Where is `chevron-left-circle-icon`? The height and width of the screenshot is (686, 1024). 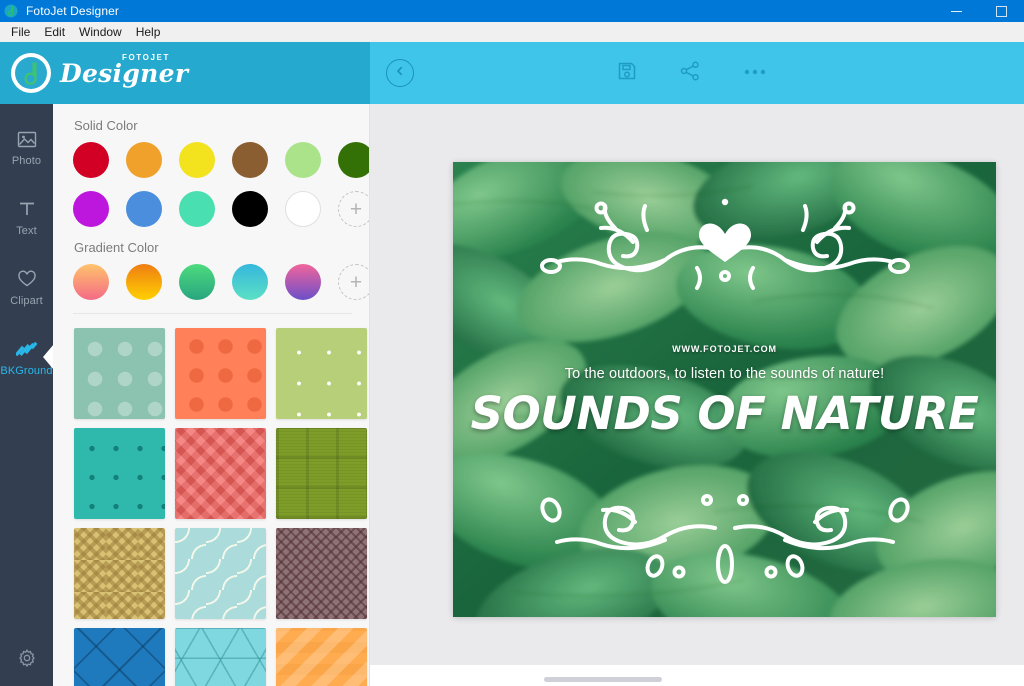
chevron-left-circle-icon is located at coordinates (400, 73).